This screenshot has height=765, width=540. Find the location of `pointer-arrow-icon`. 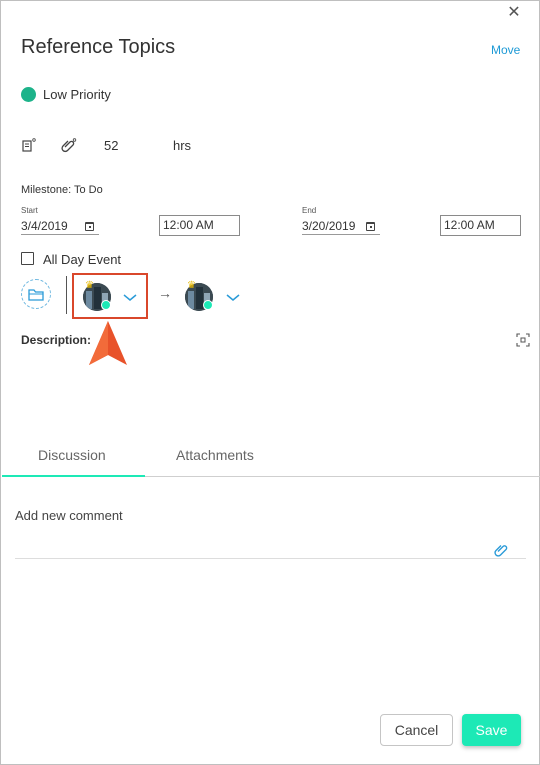

pointer-arrow-icon is located at coordinates (108, 343).